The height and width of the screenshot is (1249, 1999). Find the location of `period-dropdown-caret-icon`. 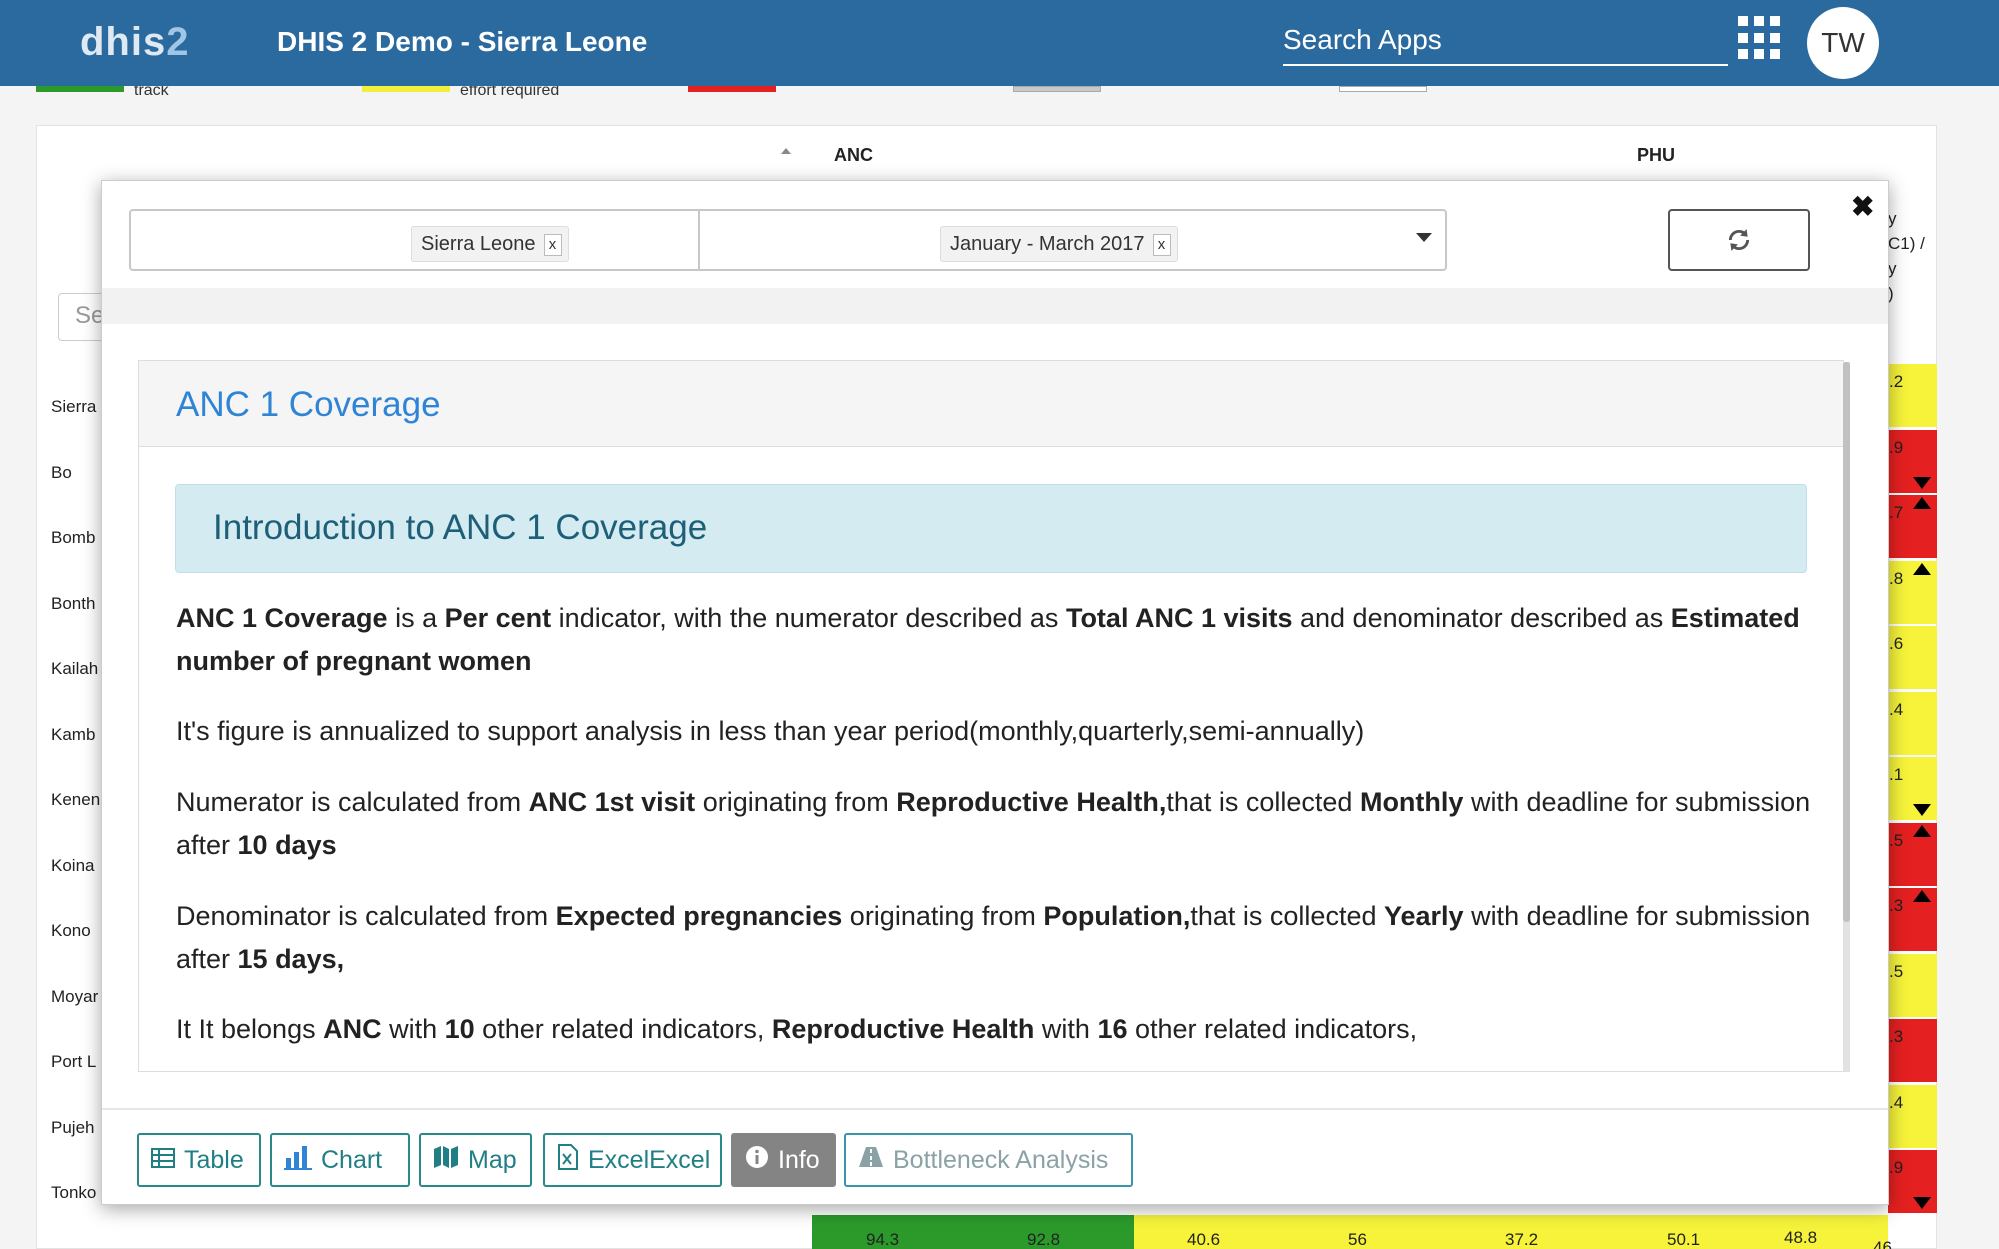

period-dropdown-caret-icon is located at coordinates (1424, 237).